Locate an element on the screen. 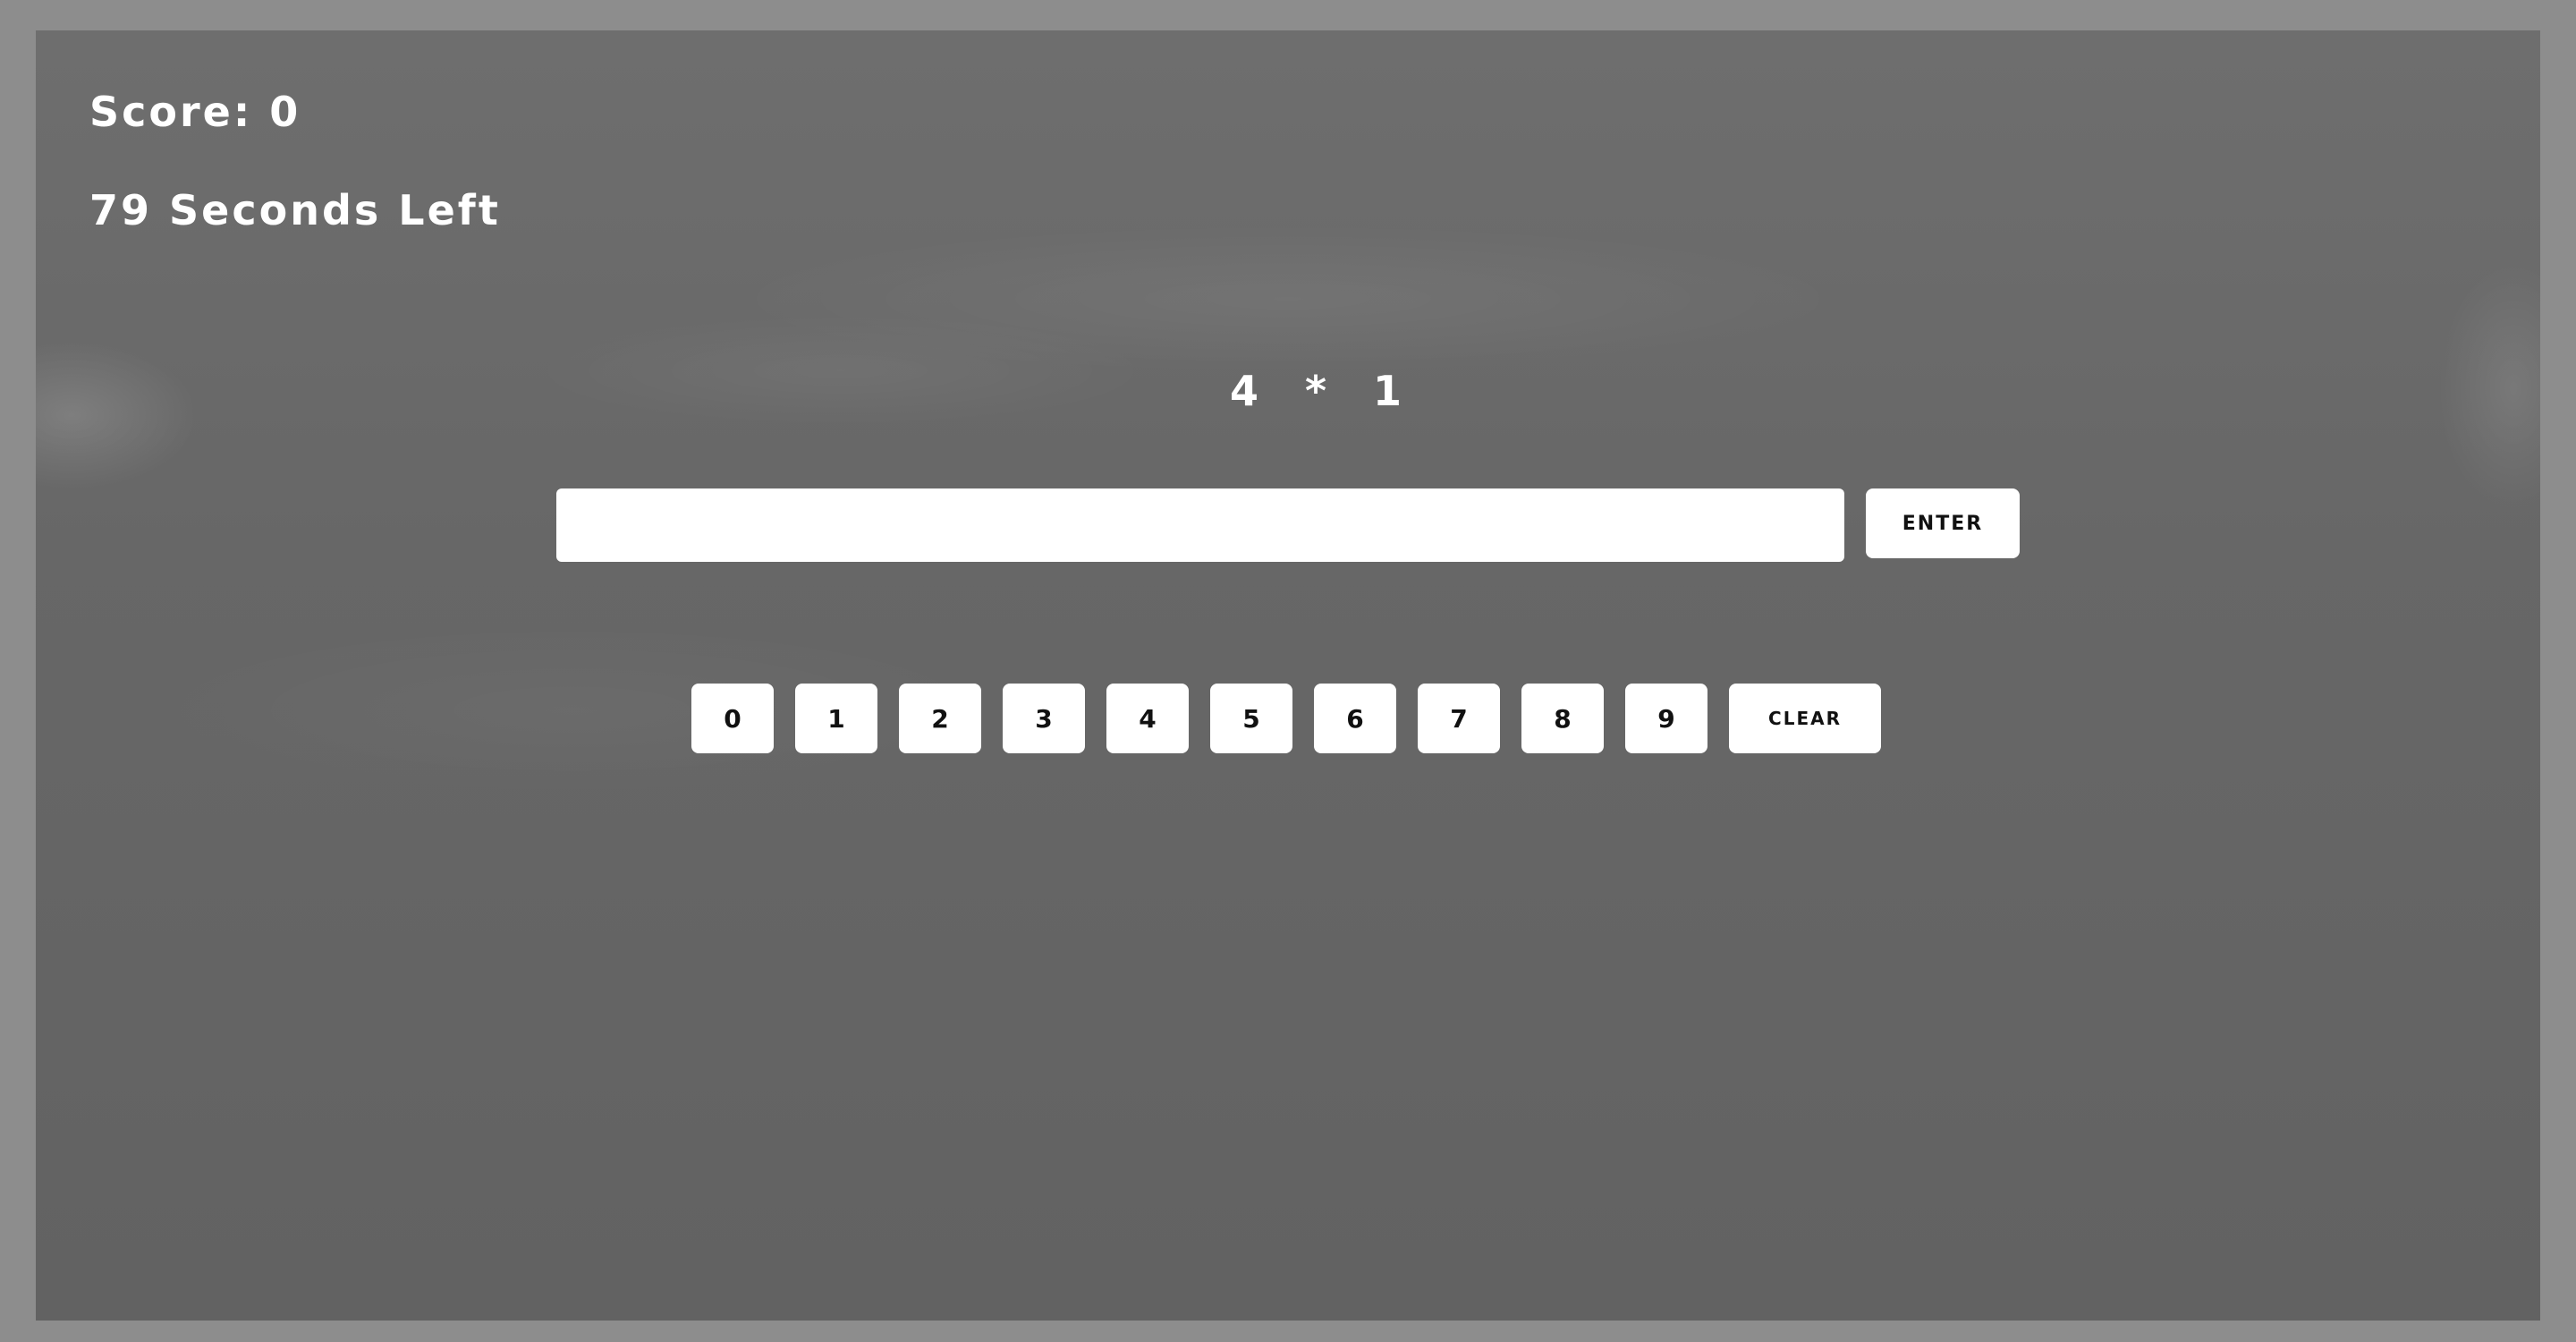 This screenshot has height=1342, width=2576. math-problem: 4 * 1 is located at coordinates (1324, 391).